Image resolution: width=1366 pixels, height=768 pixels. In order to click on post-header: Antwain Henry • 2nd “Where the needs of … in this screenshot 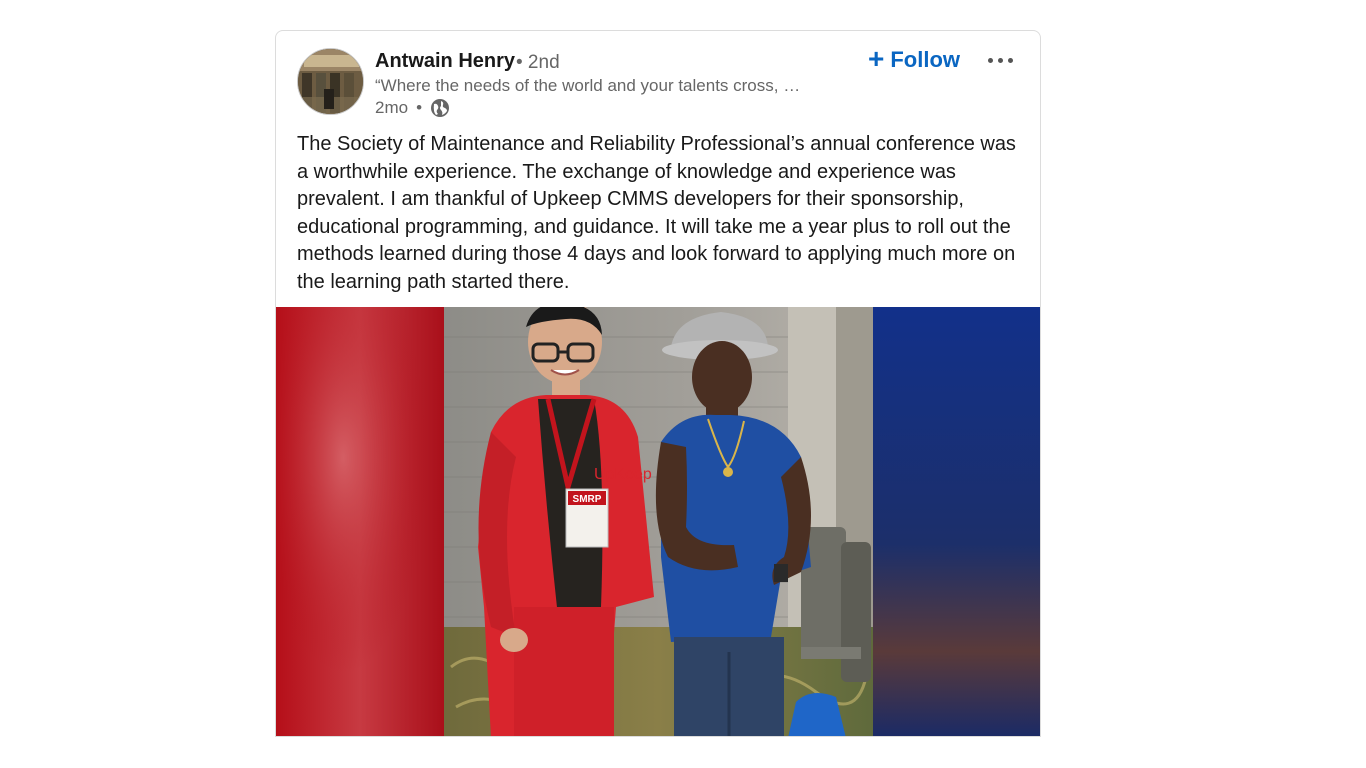, I will do `click(658, 78)`.